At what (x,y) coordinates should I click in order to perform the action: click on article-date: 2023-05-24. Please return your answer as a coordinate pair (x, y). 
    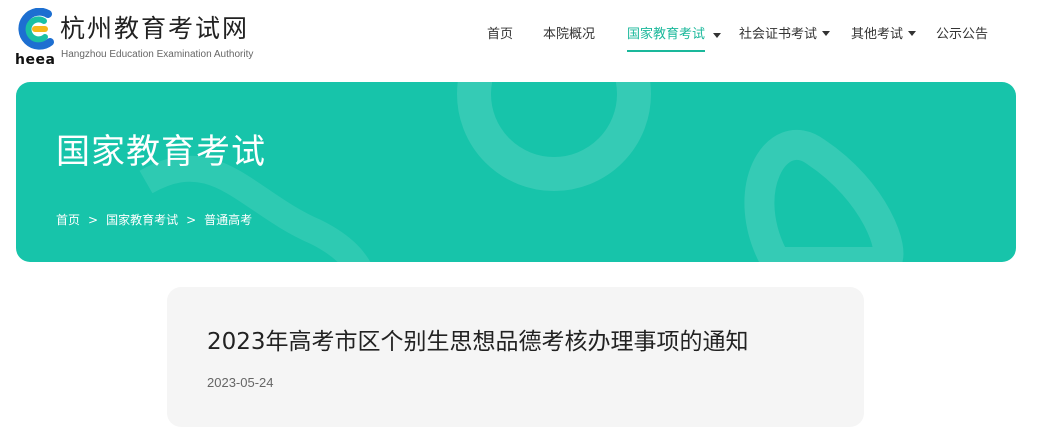
    Looking at the image, I should click on (240, 382).